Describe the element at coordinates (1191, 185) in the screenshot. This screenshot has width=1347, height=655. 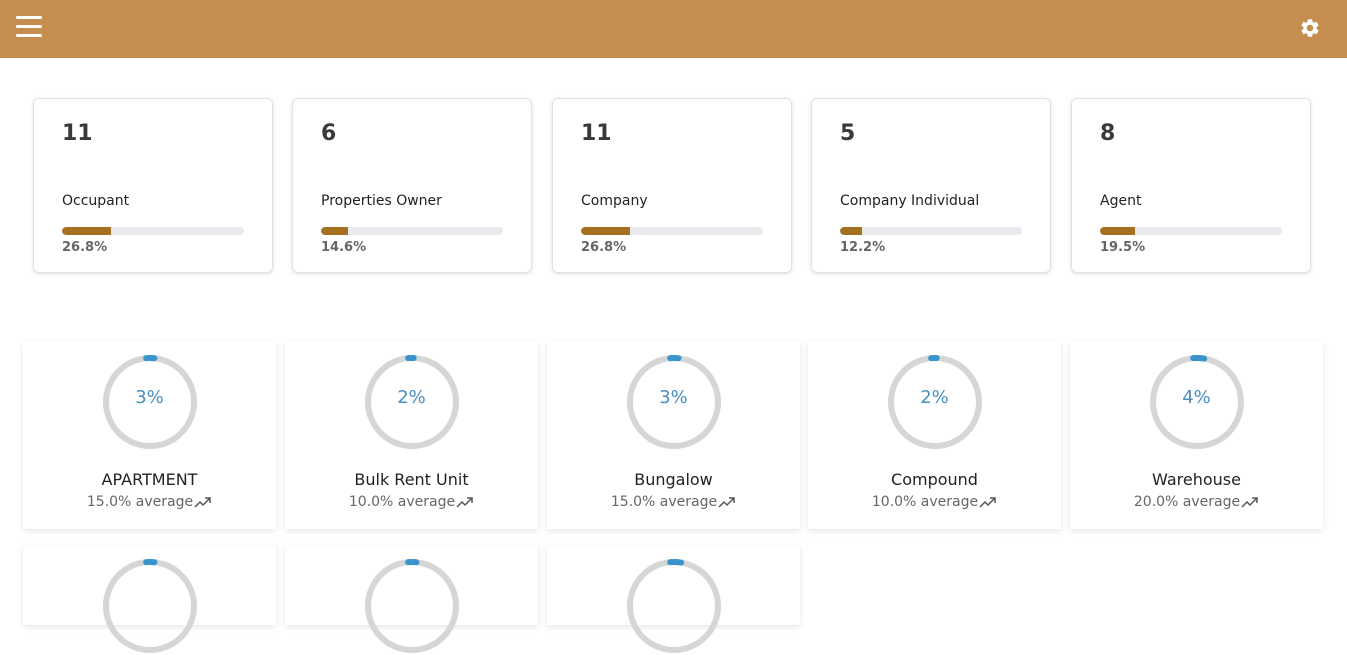
I see `stat-card-agent: 8 Agent 19.5%` at that location.